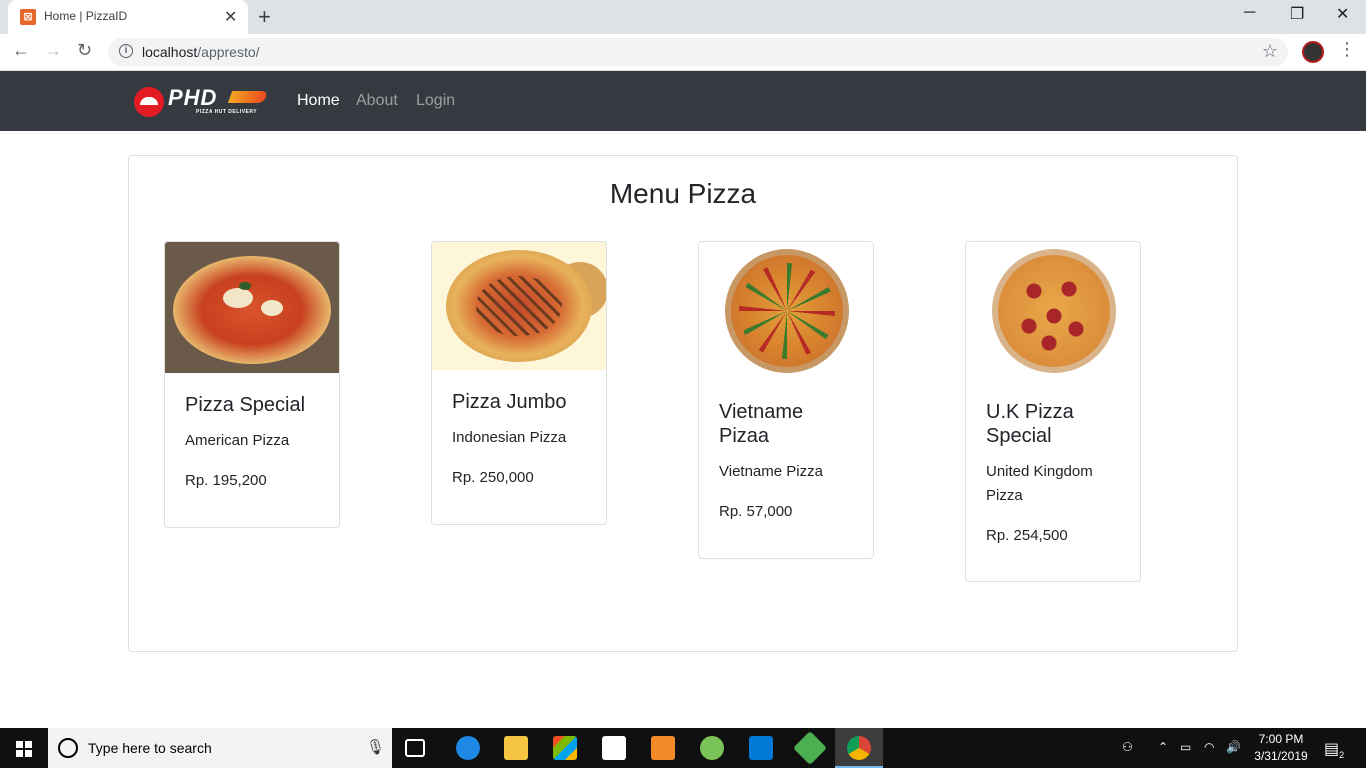  What do you see at coordinates (509, 402) in the screenshot?
I see `product-name: Pizza Jumbo` at bounding box center [509, 402].